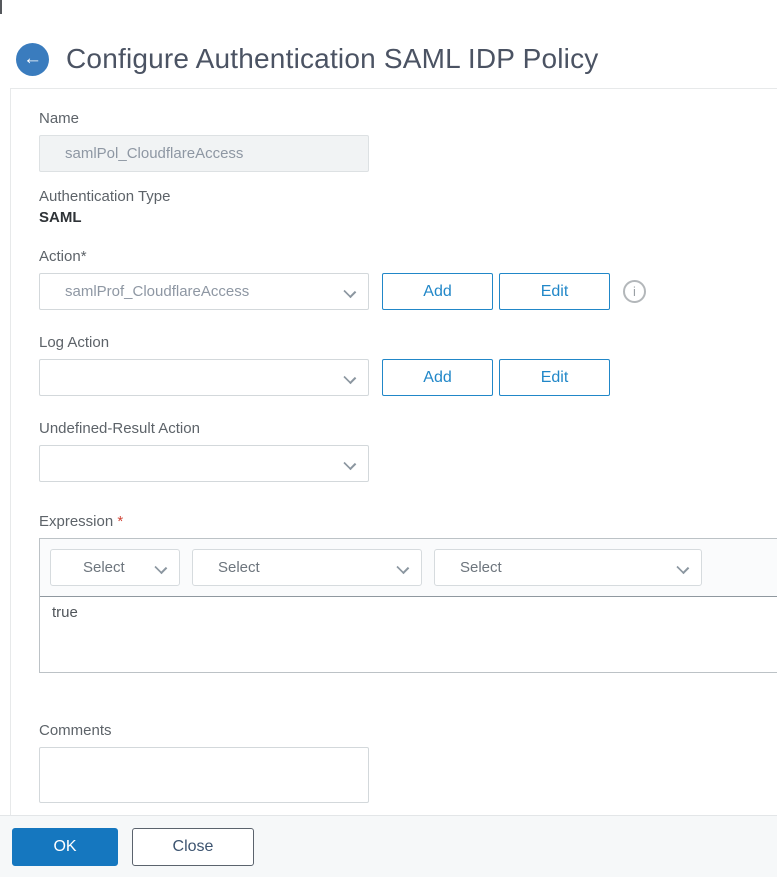 This screenshot has height=877, width=777. I want to click on expression-toolbar: Select Select Select, so click(408, 567).